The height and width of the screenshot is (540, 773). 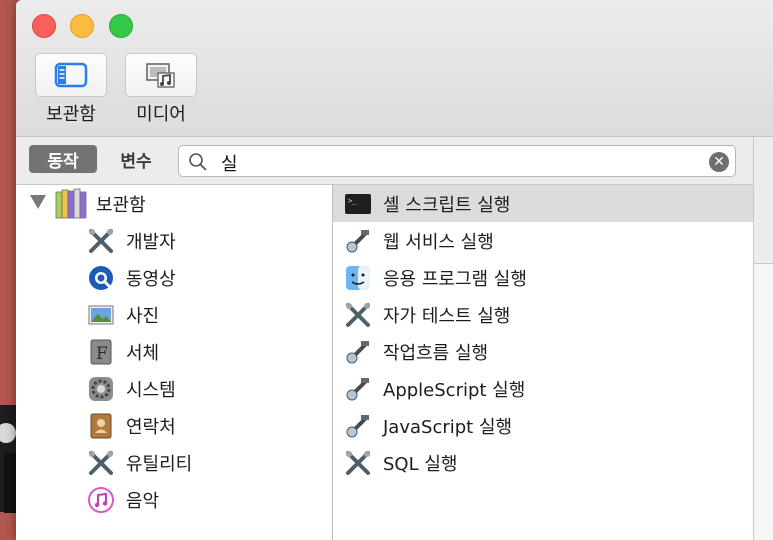 I want to click on library-item-label: 시스템, so click(x=151, y=390).